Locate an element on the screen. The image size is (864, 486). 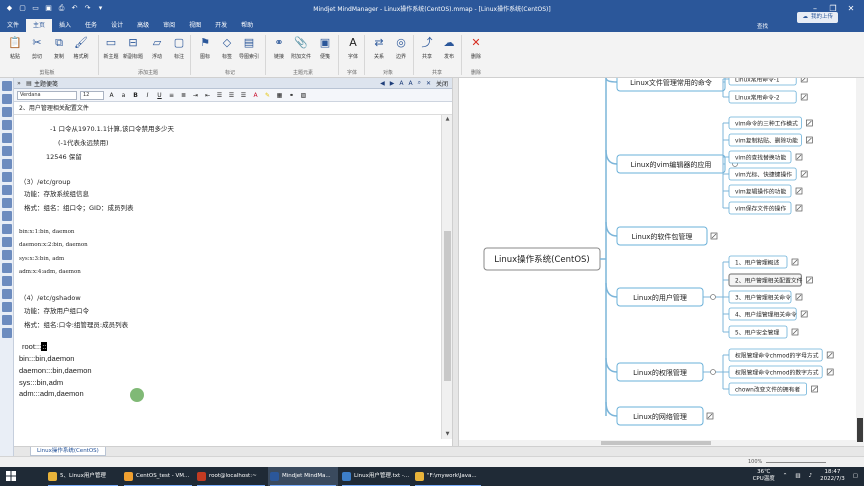
find-button: 查找 is located at coordinates (762, 26).